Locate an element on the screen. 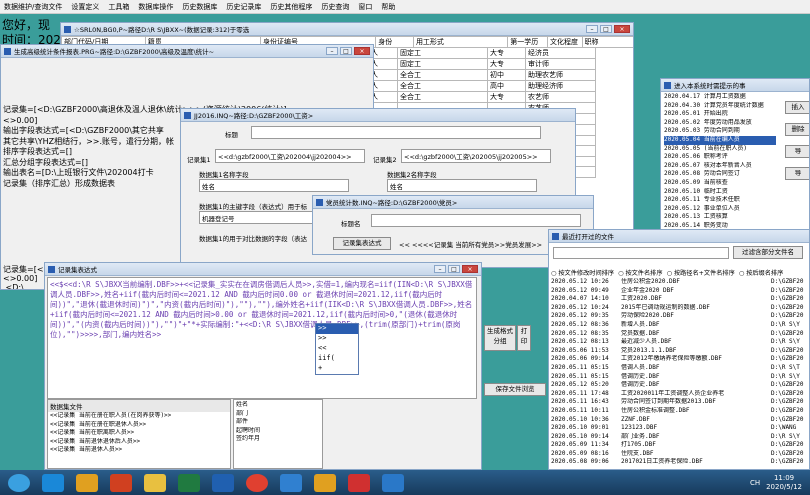 The image size is (810, 495). table-row: 工人全合工大专农艺师 is located at coordinates (478, 97).